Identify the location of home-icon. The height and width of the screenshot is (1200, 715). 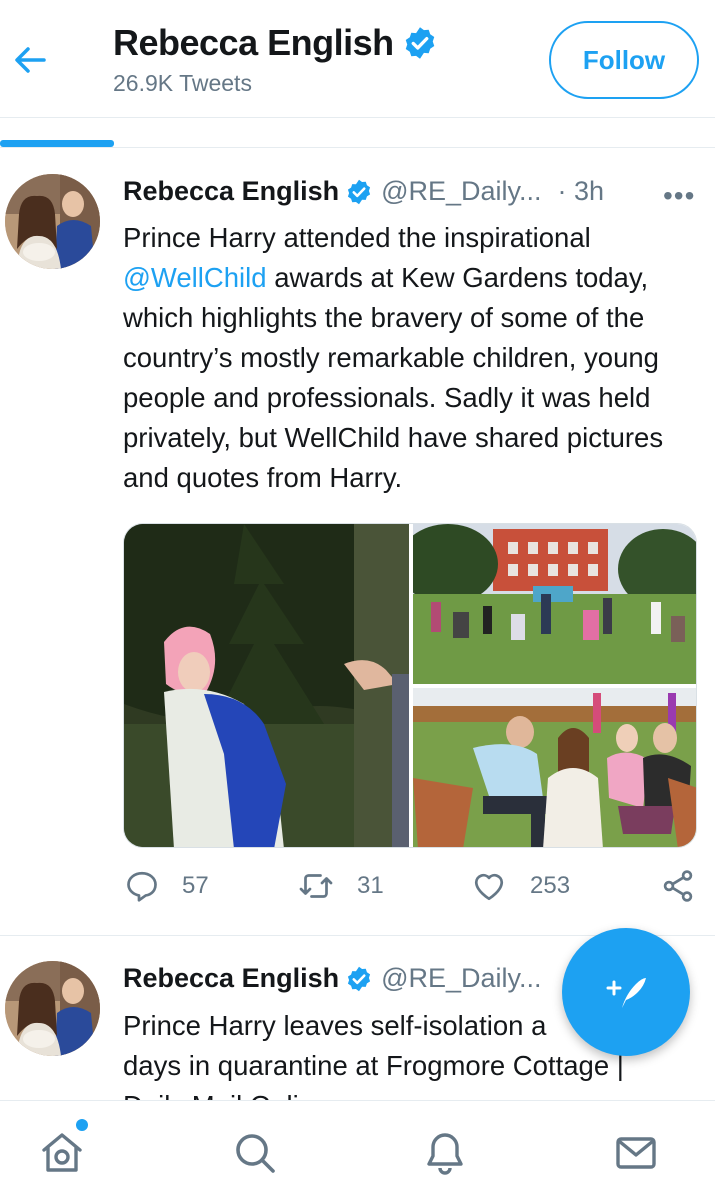
(62, 1152).